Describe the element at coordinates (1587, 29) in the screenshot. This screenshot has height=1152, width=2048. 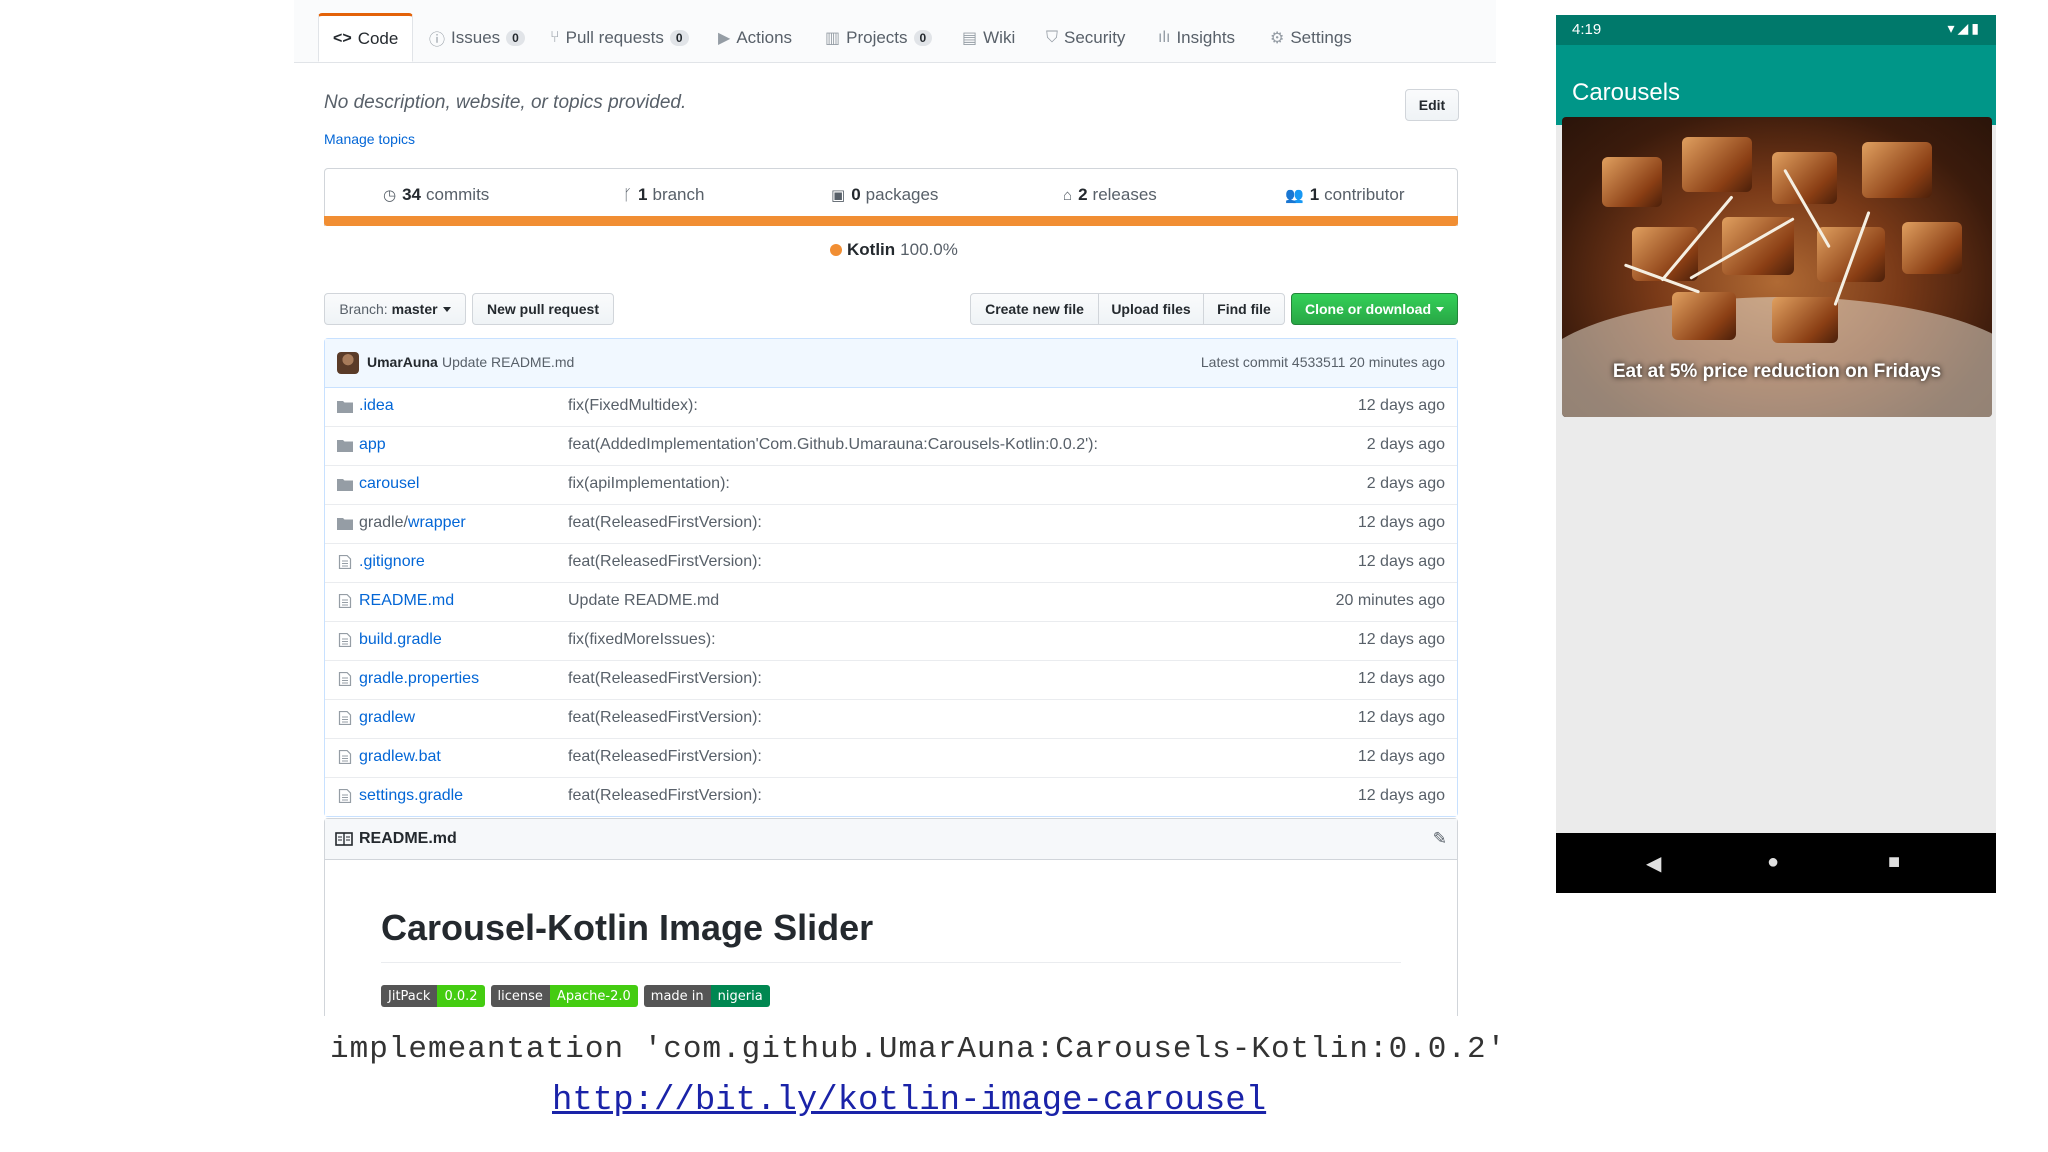
I see `status-time: 4:19` at that location.